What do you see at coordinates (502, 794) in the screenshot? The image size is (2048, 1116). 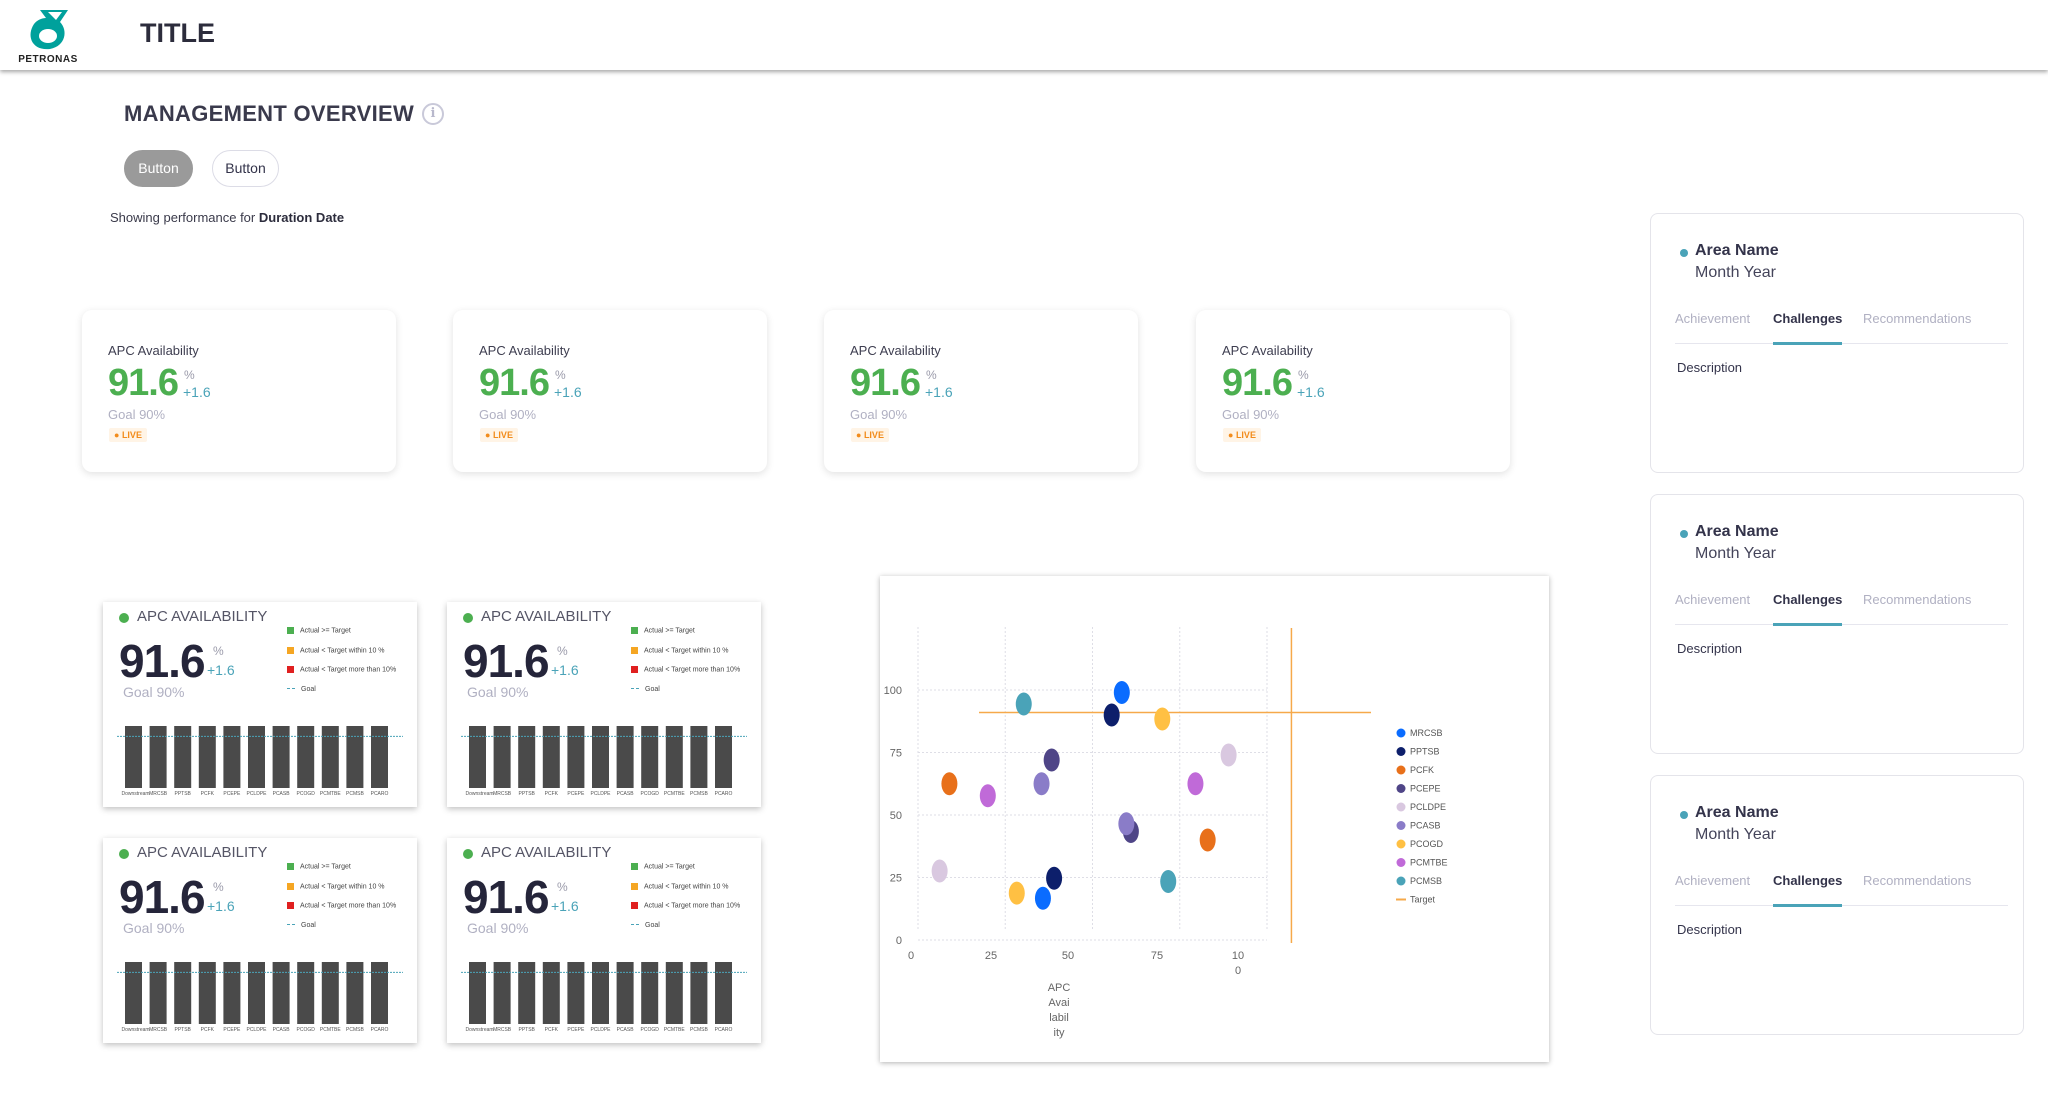 I see `bar-label: MRCSB` at bounding box center [502, 794].